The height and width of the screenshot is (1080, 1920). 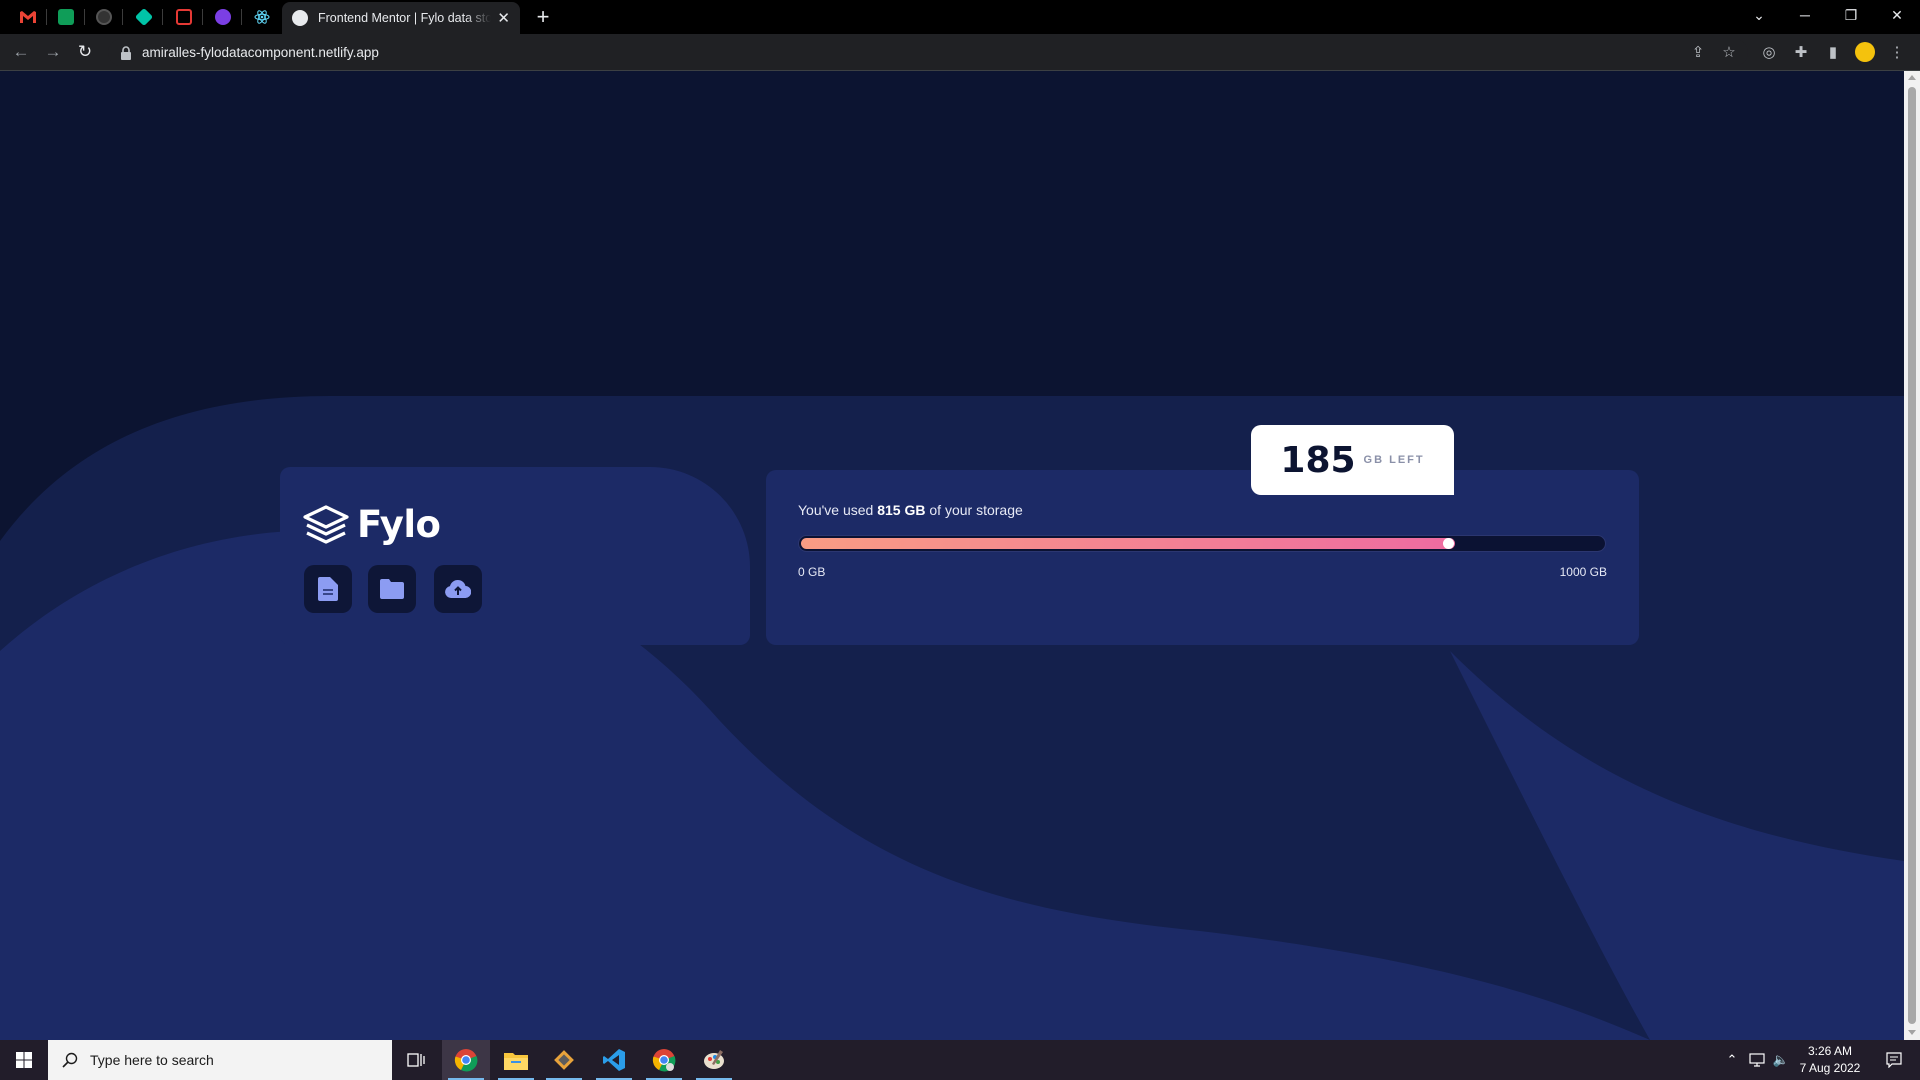 What do you see at coordinates (220, 1060) in the screenshot?
I see `taskbar-search-input: Type here to search` at bounding box center [220, 1060].